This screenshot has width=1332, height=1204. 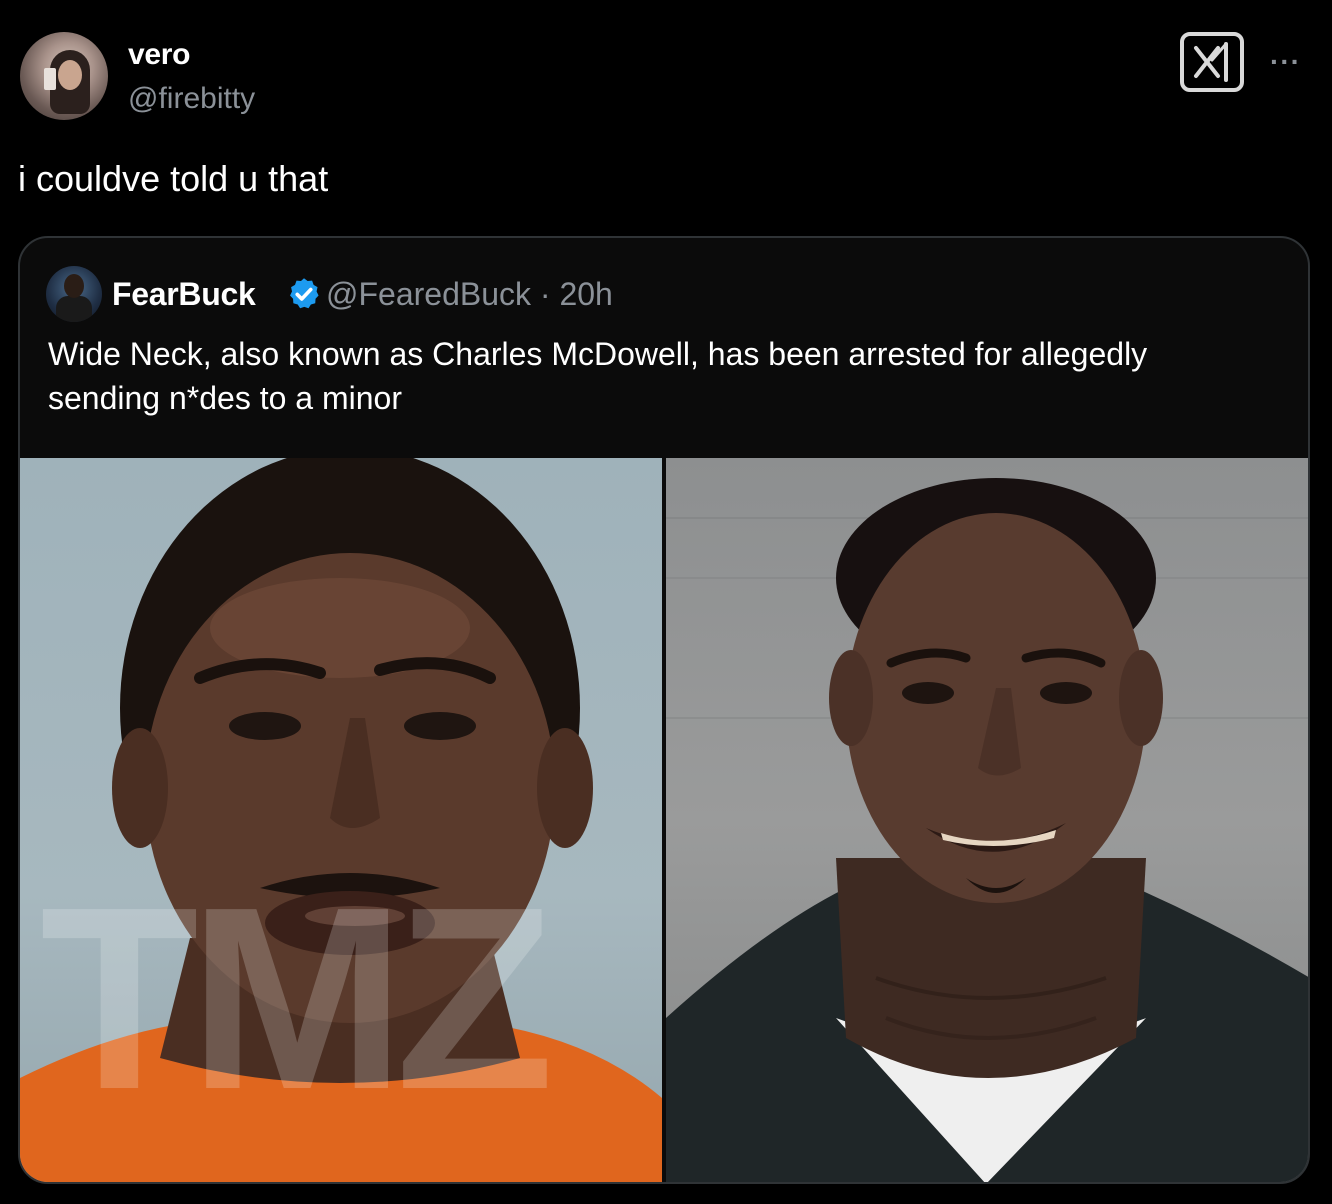 What do you see at coordinates (295, 999) in the screenshot?
I see `watermark-tmz: TMZ` at bounding box center [295, 999].